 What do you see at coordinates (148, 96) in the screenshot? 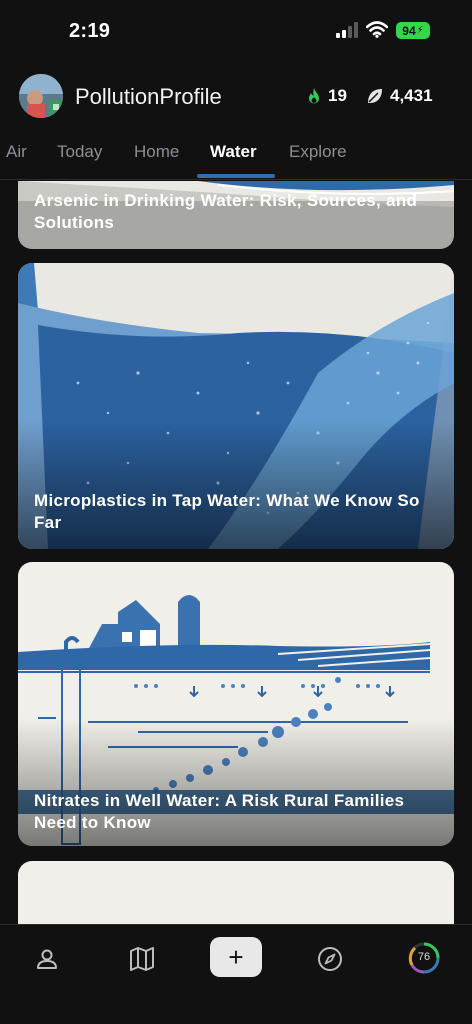
I see `app-title: PollutionProfile` at bounding box center [148, 96].